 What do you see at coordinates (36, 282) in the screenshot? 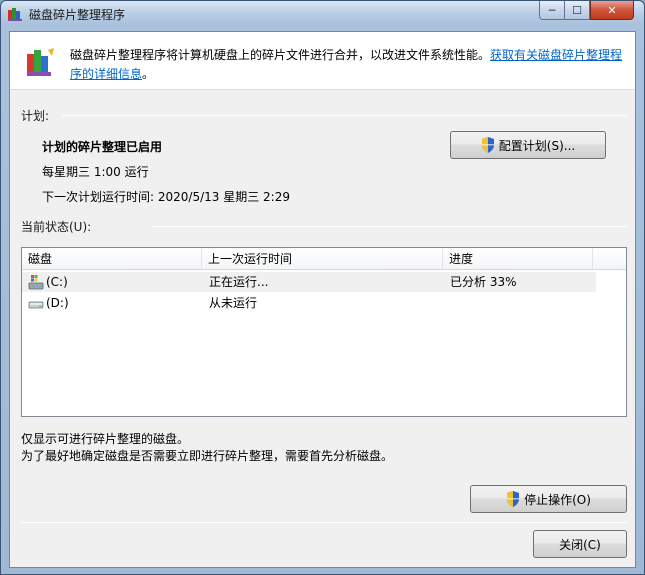
I see `system-drive-icon` at bounding box center [36, 282].